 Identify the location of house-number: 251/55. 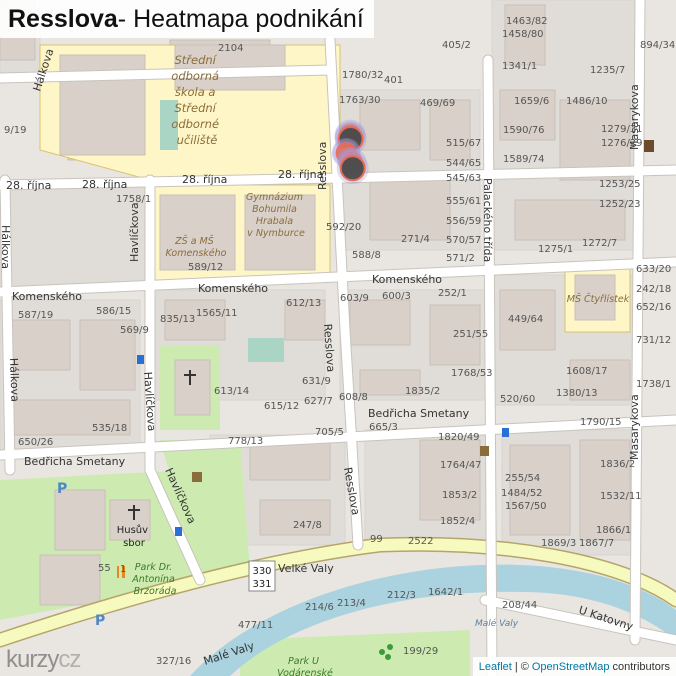
(470, 334).